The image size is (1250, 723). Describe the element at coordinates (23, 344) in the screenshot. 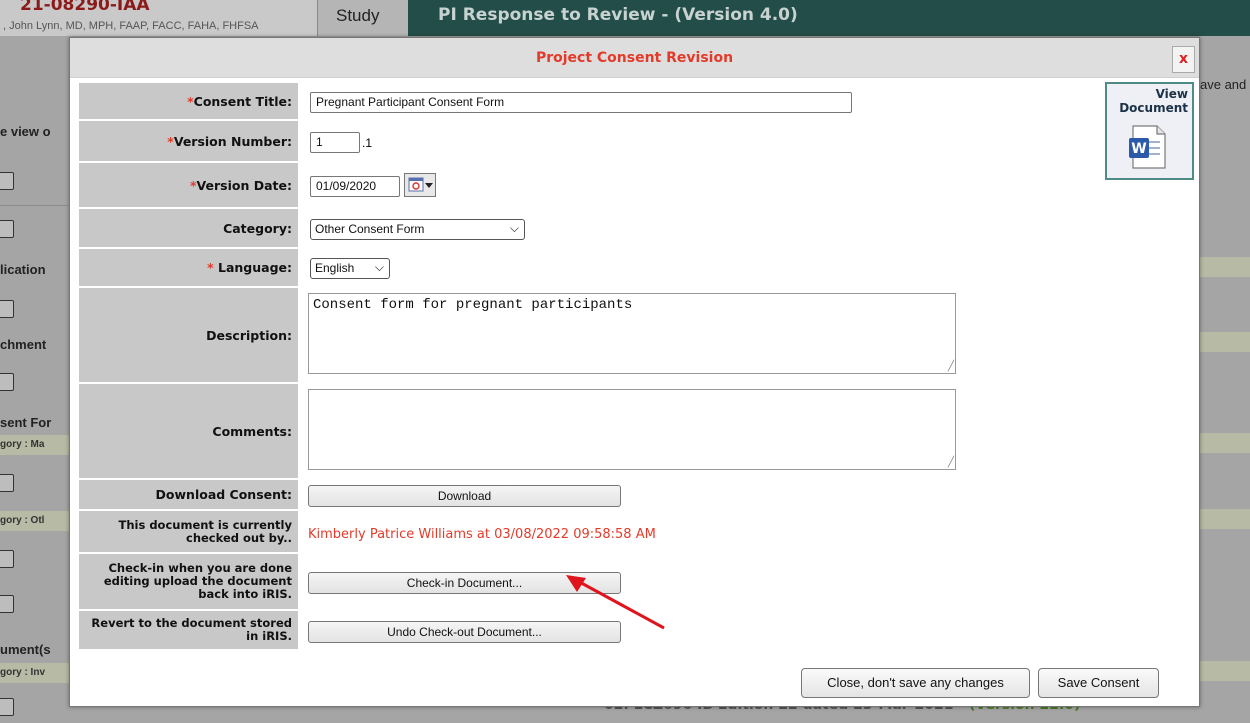

I see `side-label: chment` at that location.